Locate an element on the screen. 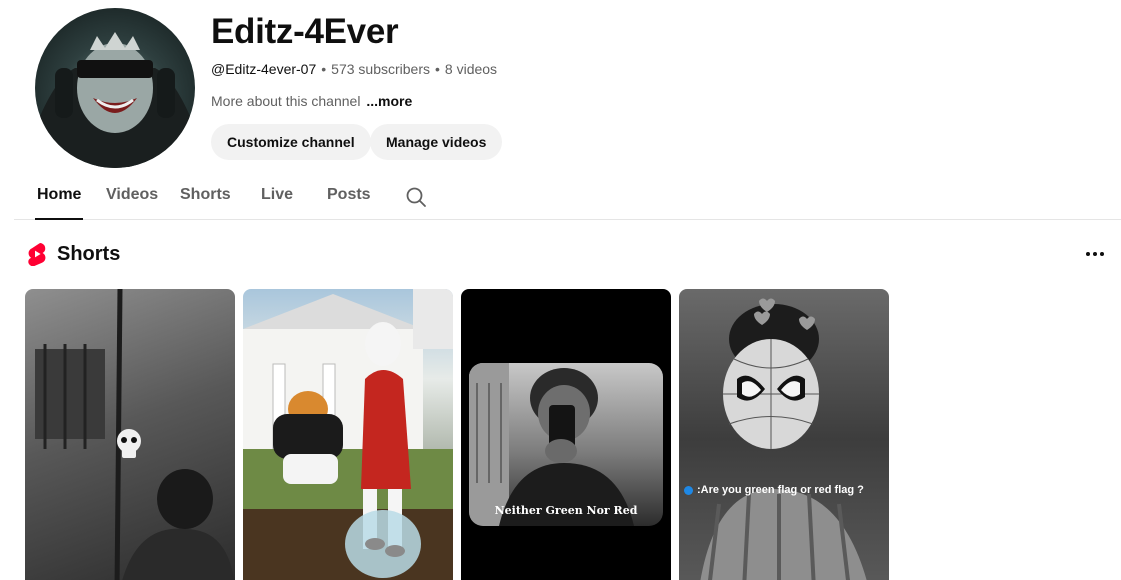 The height and width of the screenshot is (580, 1121). shorts-logo-icon is located at coordinates (37, 254).